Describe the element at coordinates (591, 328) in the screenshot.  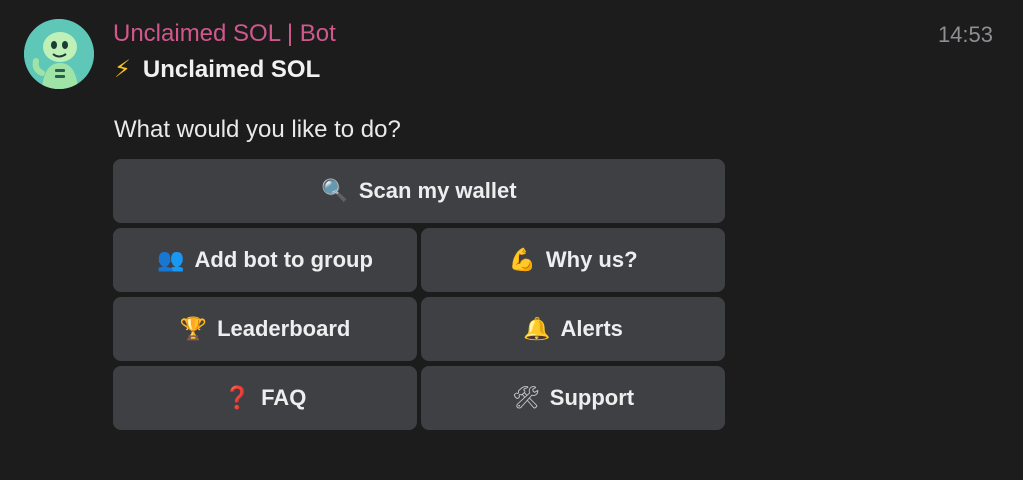
I see `button-label: Alerts` at that location.